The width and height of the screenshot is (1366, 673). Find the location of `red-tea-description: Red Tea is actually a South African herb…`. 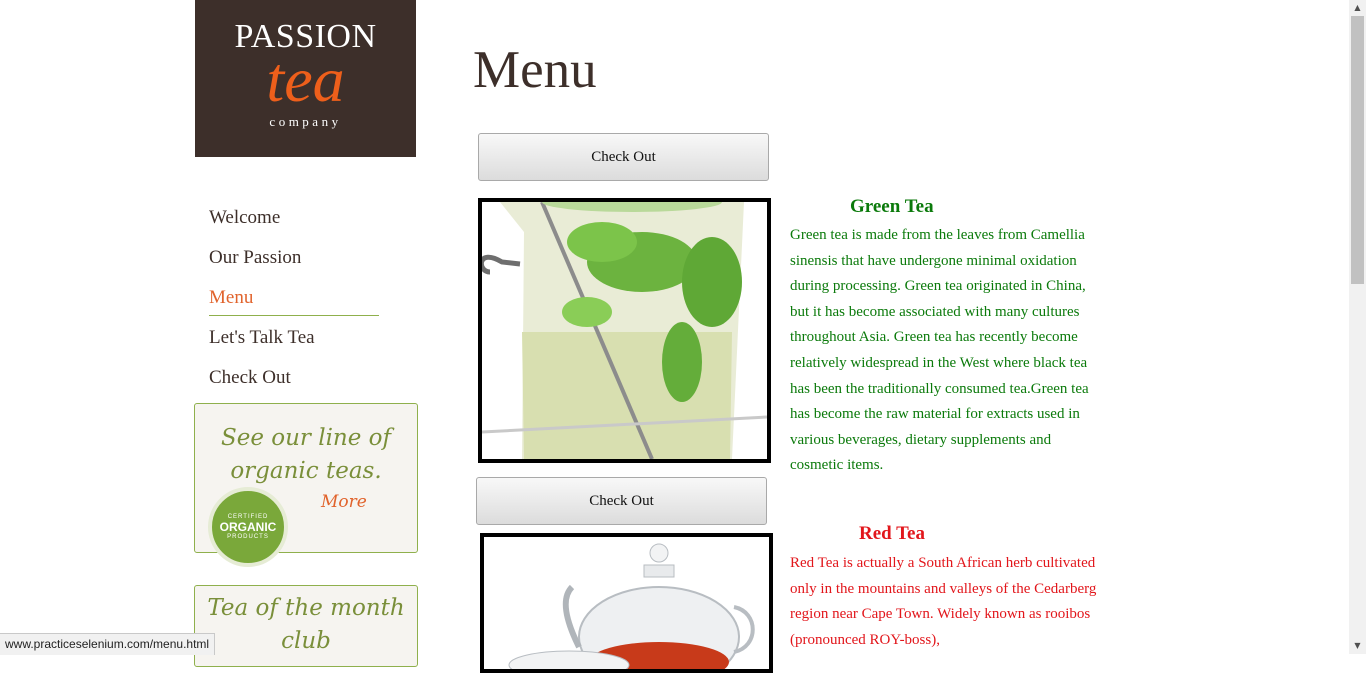

red-tea-description: Red Tea is actually a South African herb… is located at coordinates (943, 601).